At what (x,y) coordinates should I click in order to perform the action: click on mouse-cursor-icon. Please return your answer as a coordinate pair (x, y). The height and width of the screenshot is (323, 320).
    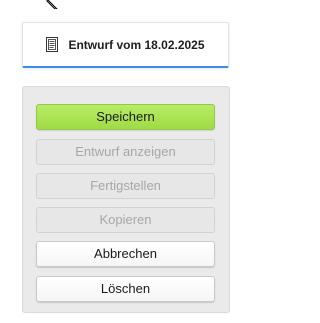
    Looking at the image, I should click on (52, 4).